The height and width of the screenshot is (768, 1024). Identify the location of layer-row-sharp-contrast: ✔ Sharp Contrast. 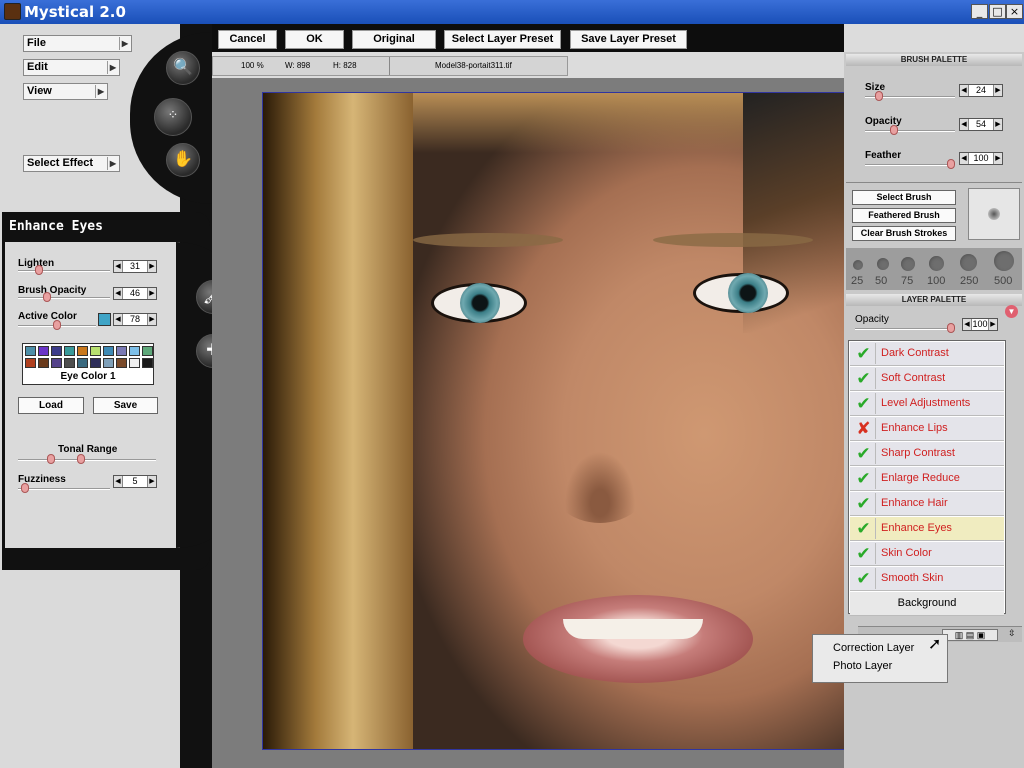
(927, 454).